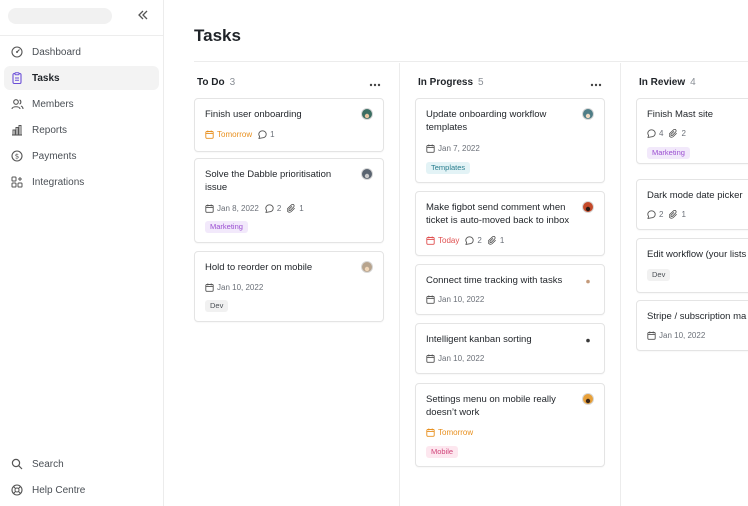 Image resolution: width=748 pixels, height=506 pixels. What do you see at coordinates (683, 133) in the screenshot?
I see `attachment-count: 2` at bounding box center [683, 133].